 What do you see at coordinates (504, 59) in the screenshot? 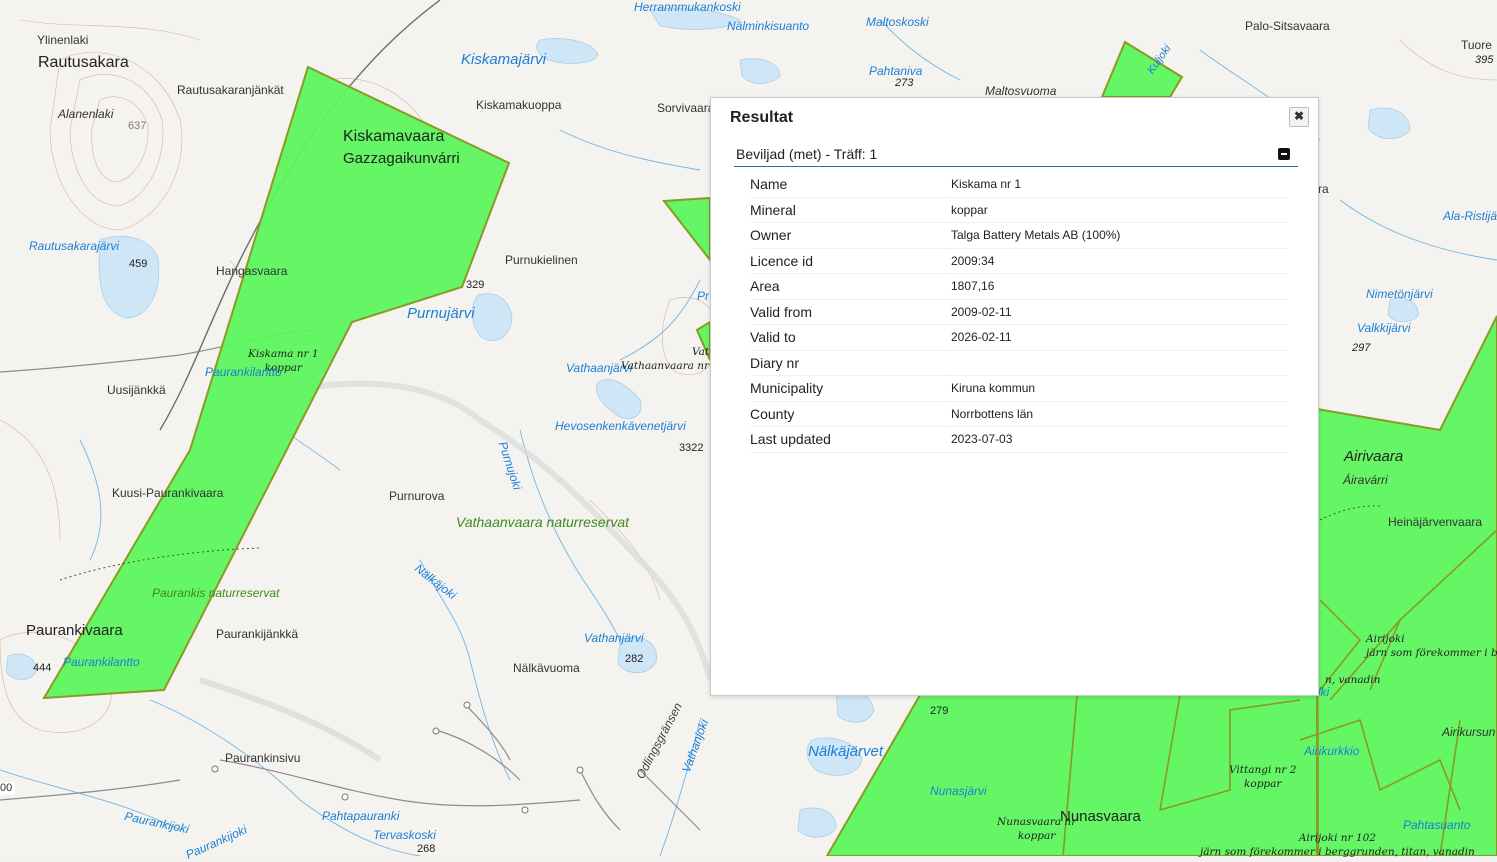
I see `label-kiskamajarvi: Kiskamajärvi` at bounding box center [504, 59].